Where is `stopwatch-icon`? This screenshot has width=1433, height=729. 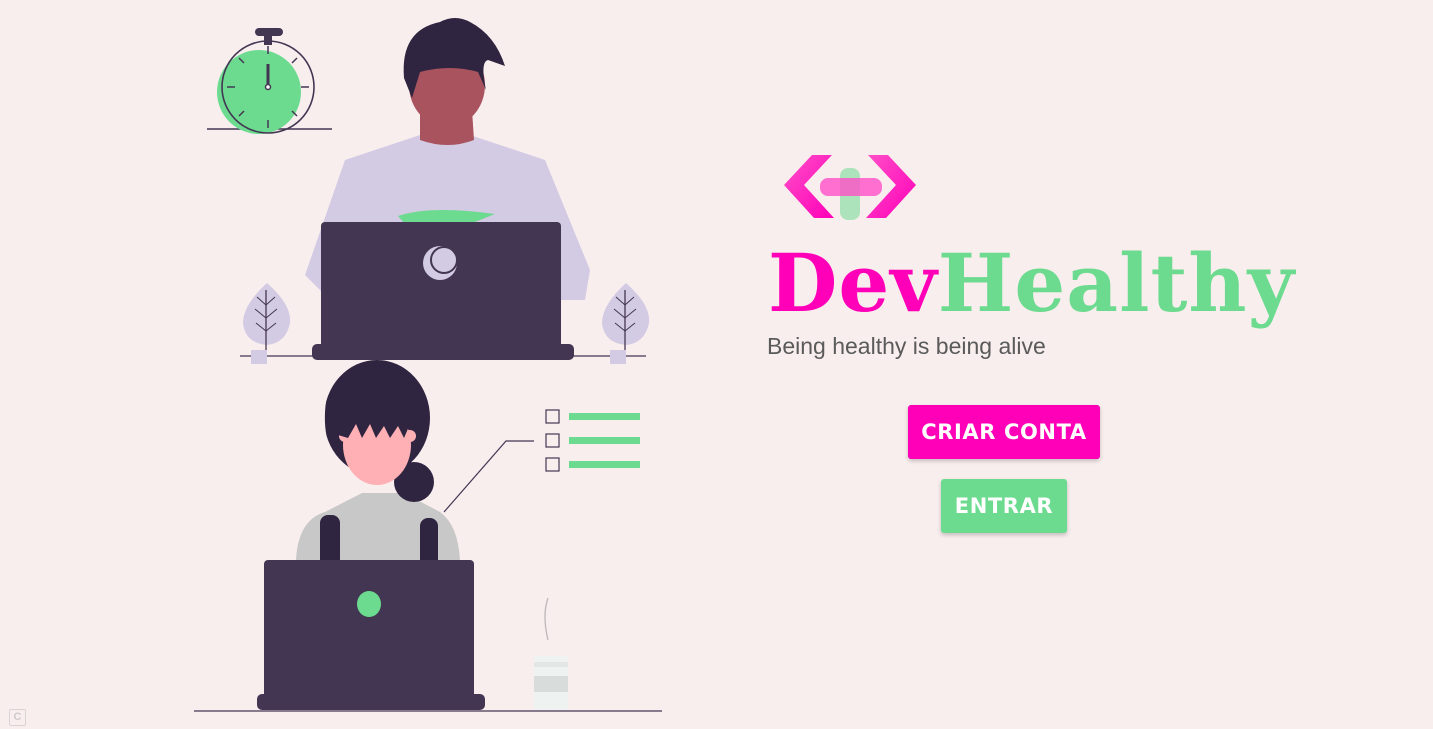 stopwatch-icon is located at coordinates (269, 81).